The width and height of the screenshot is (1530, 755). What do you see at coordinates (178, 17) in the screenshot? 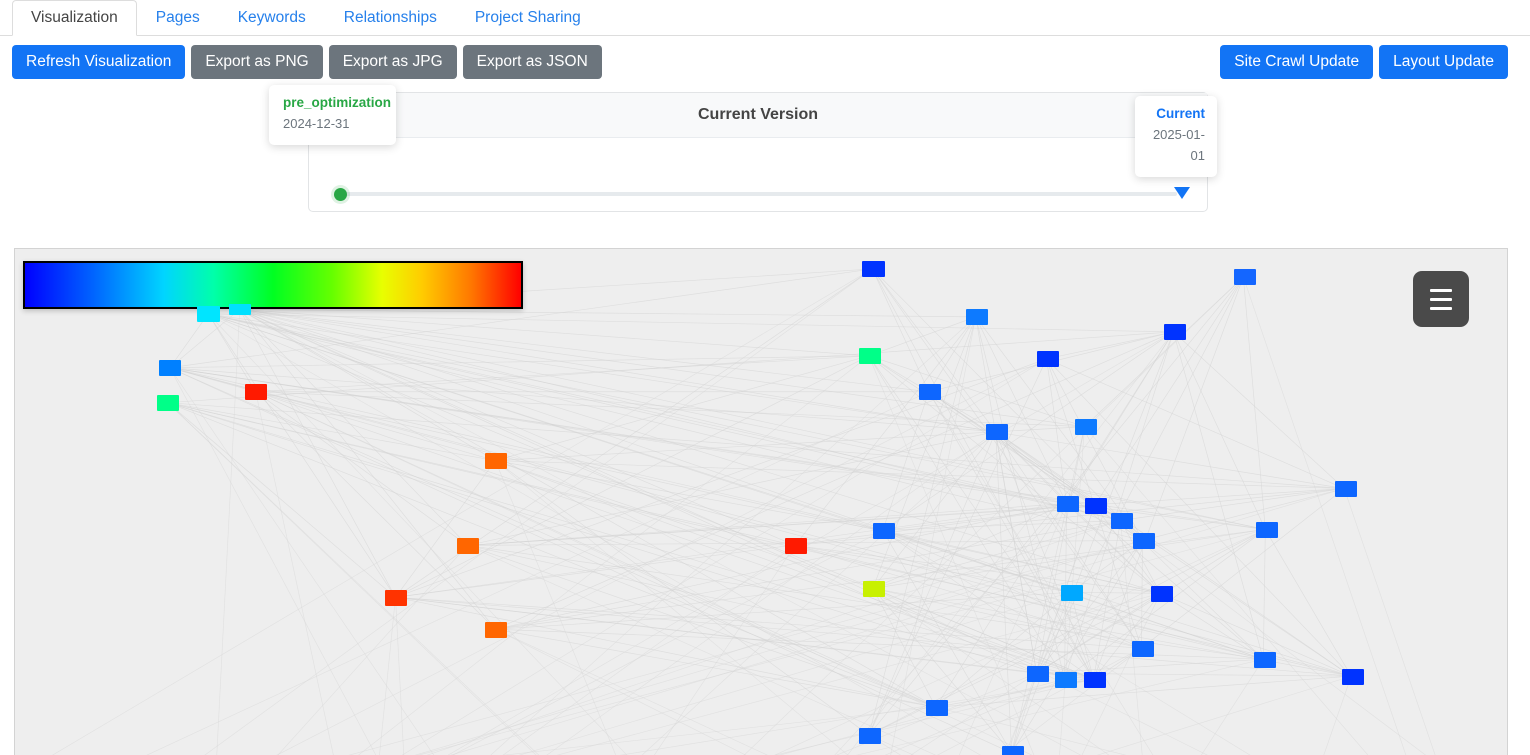
I see `tab-pages: Pages` at bounding box center [178, 17].